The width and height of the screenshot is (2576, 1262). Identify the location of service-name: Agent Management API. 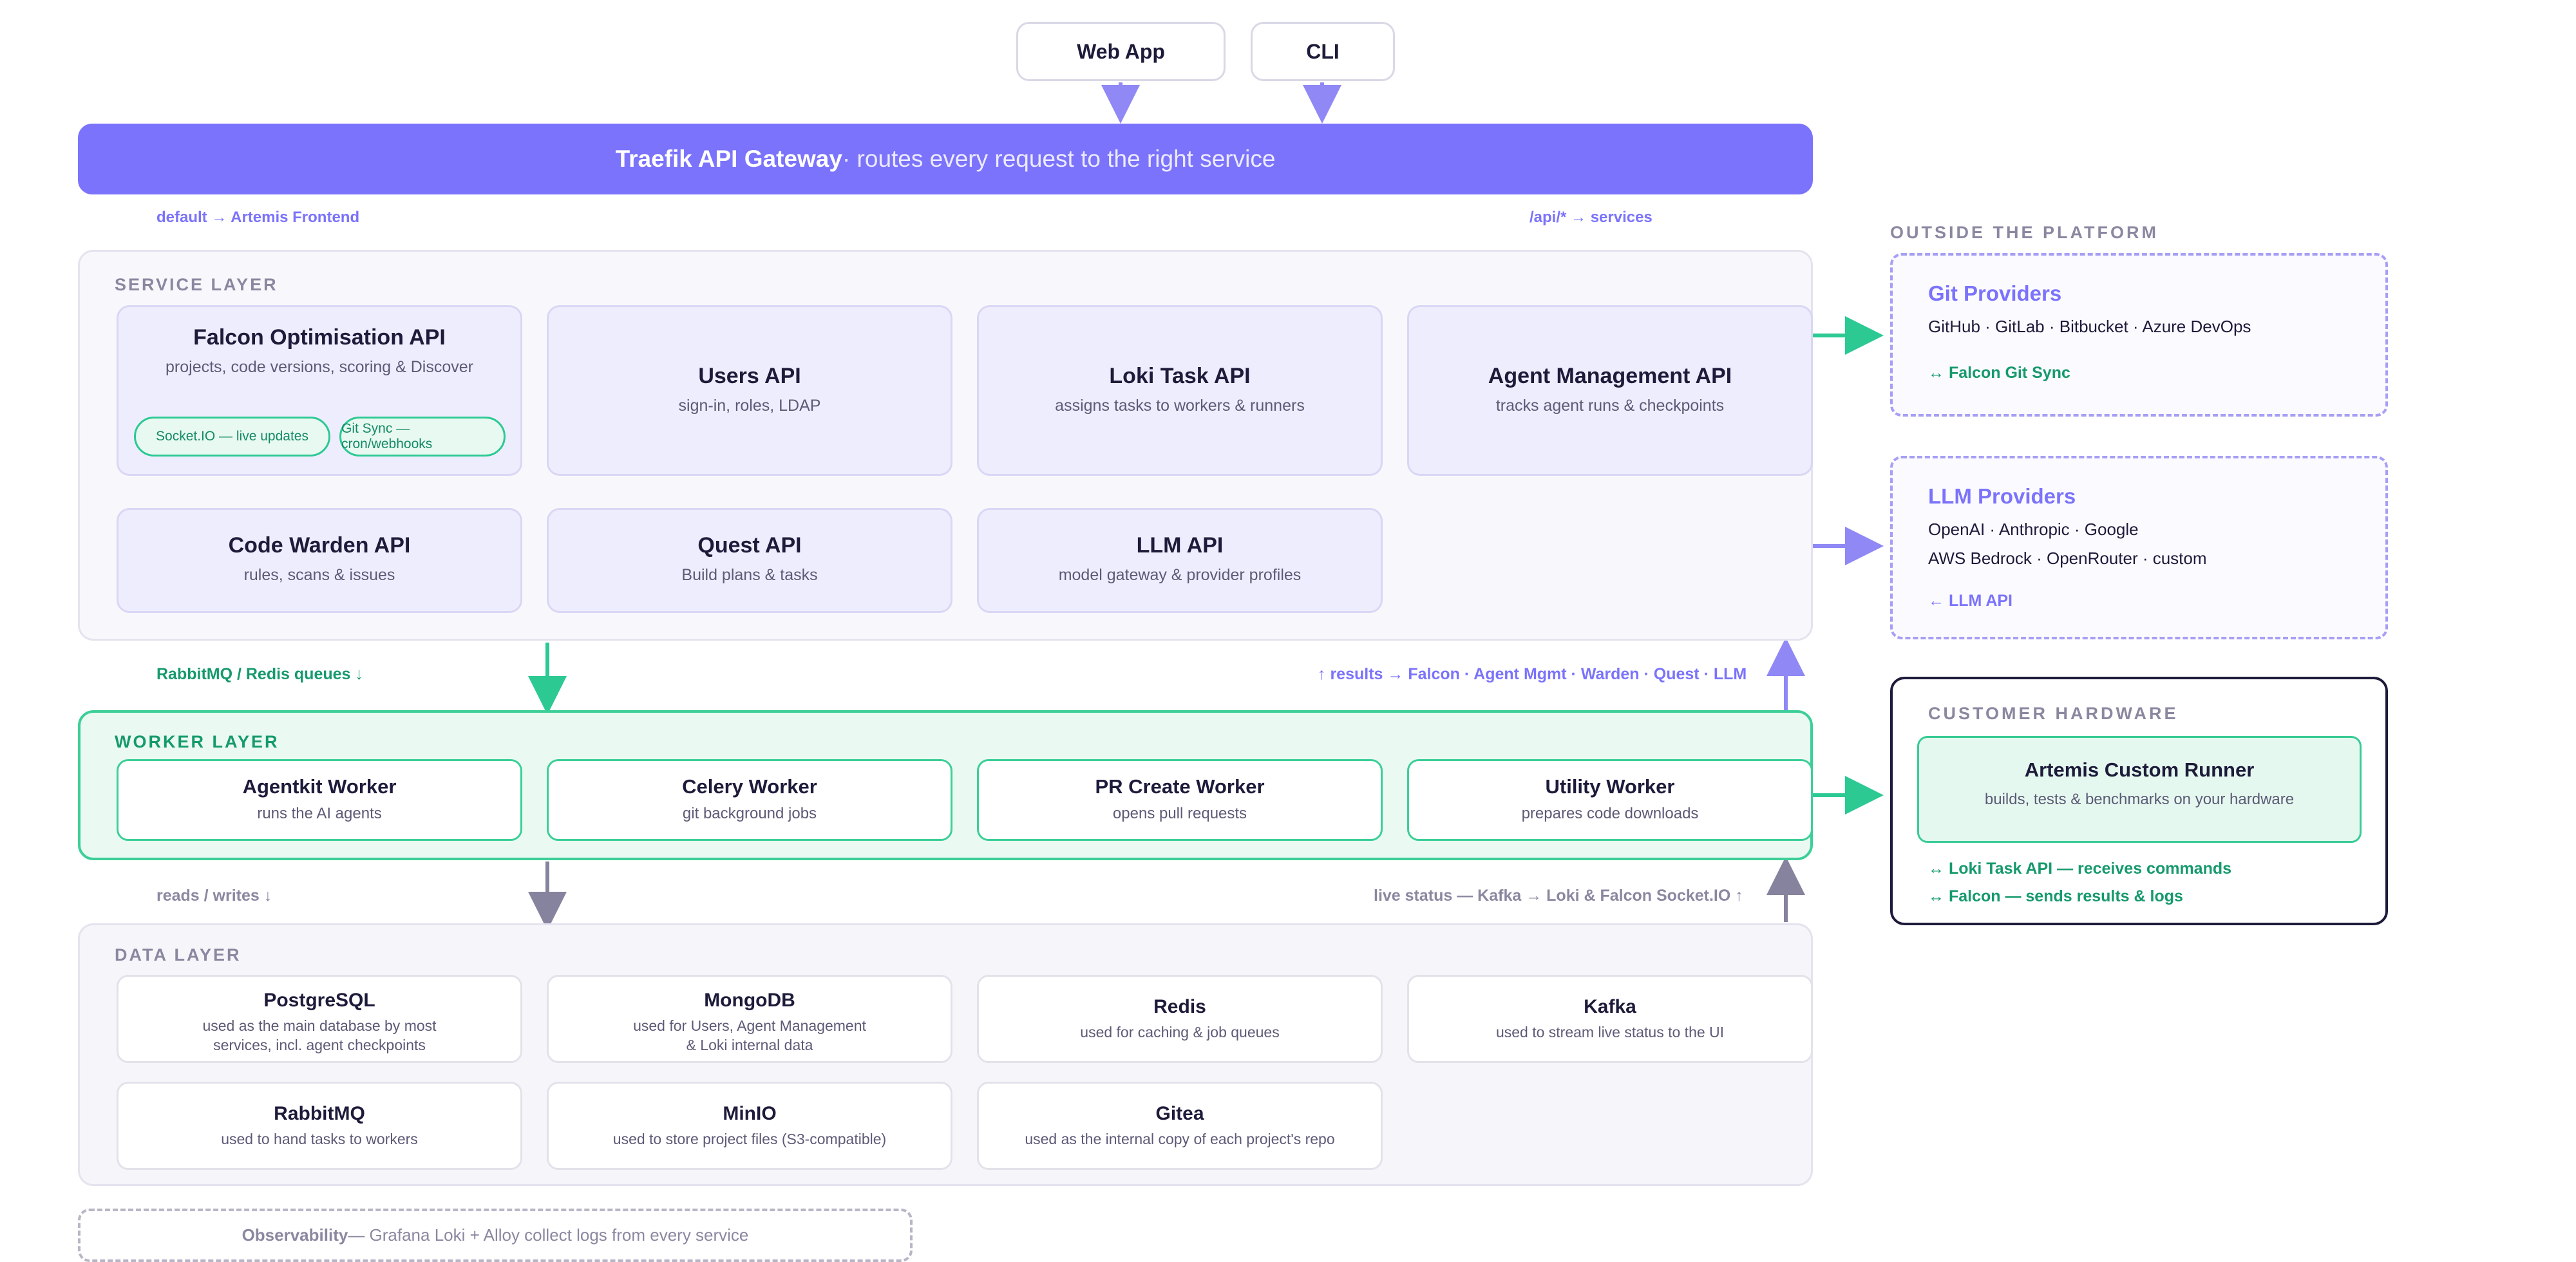
(1610, 376).